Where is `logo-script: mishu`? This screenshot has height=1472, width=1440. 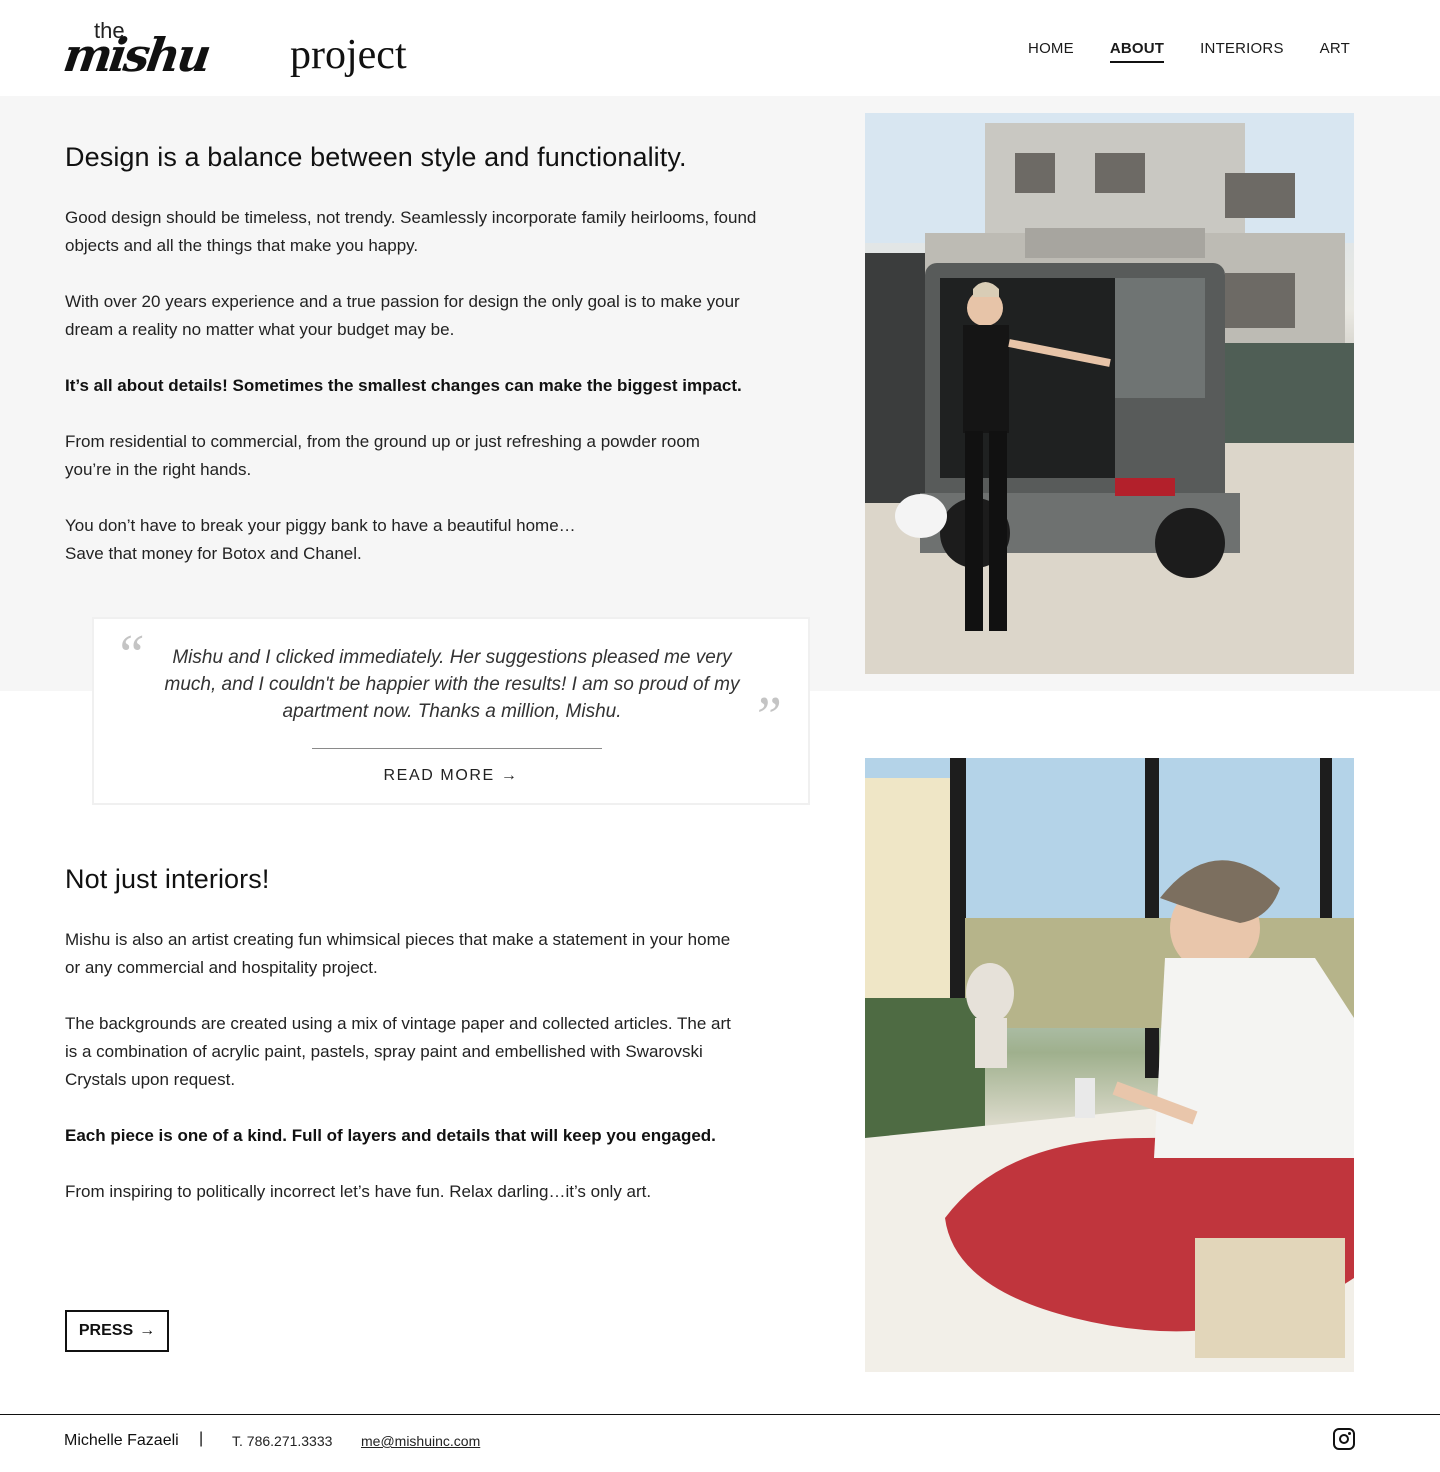
logo-script: mishu is located at coordinates (136, 55).